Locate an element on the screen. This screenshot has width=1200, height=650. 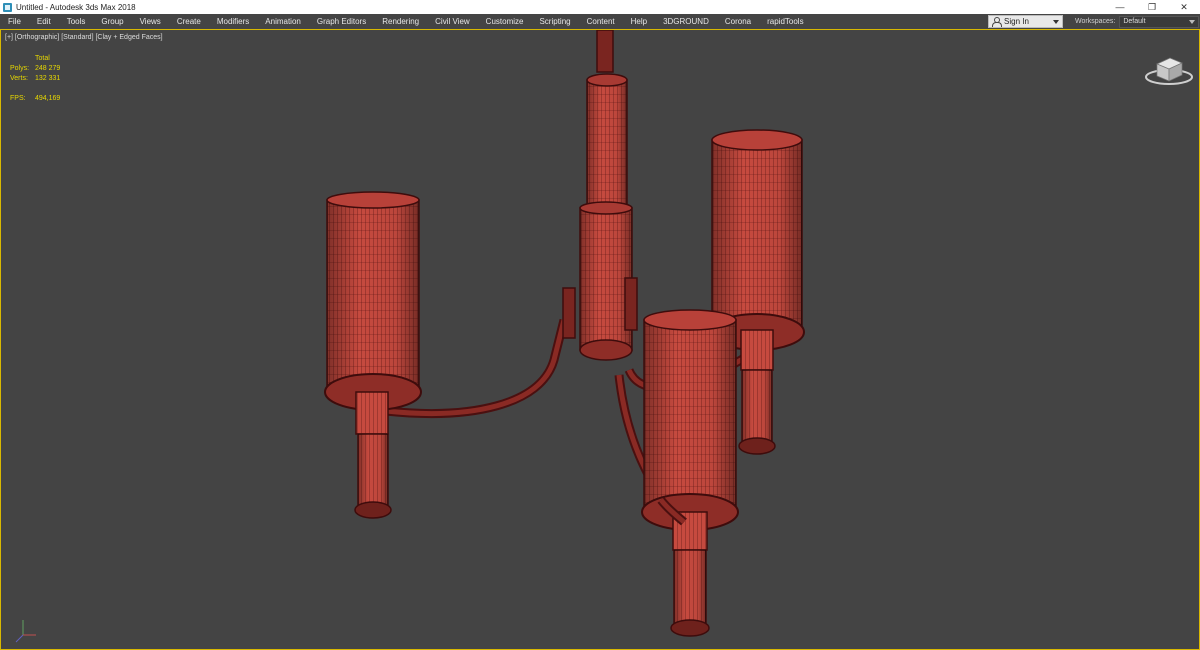
verts-label: Verts: is located at coordinates (19, 78).